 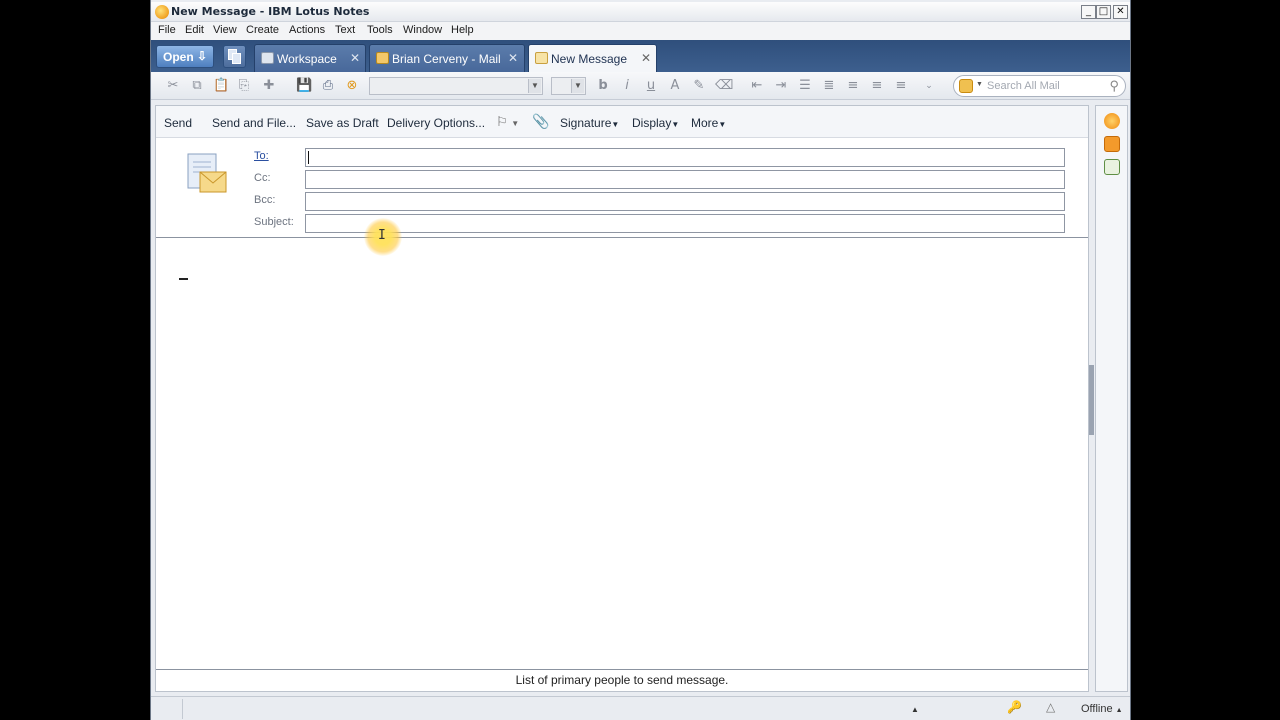 What do you see at coordinates (262, 30) in the screenshot?
I see `menu-create: Create` at bounding box center [262, 30].